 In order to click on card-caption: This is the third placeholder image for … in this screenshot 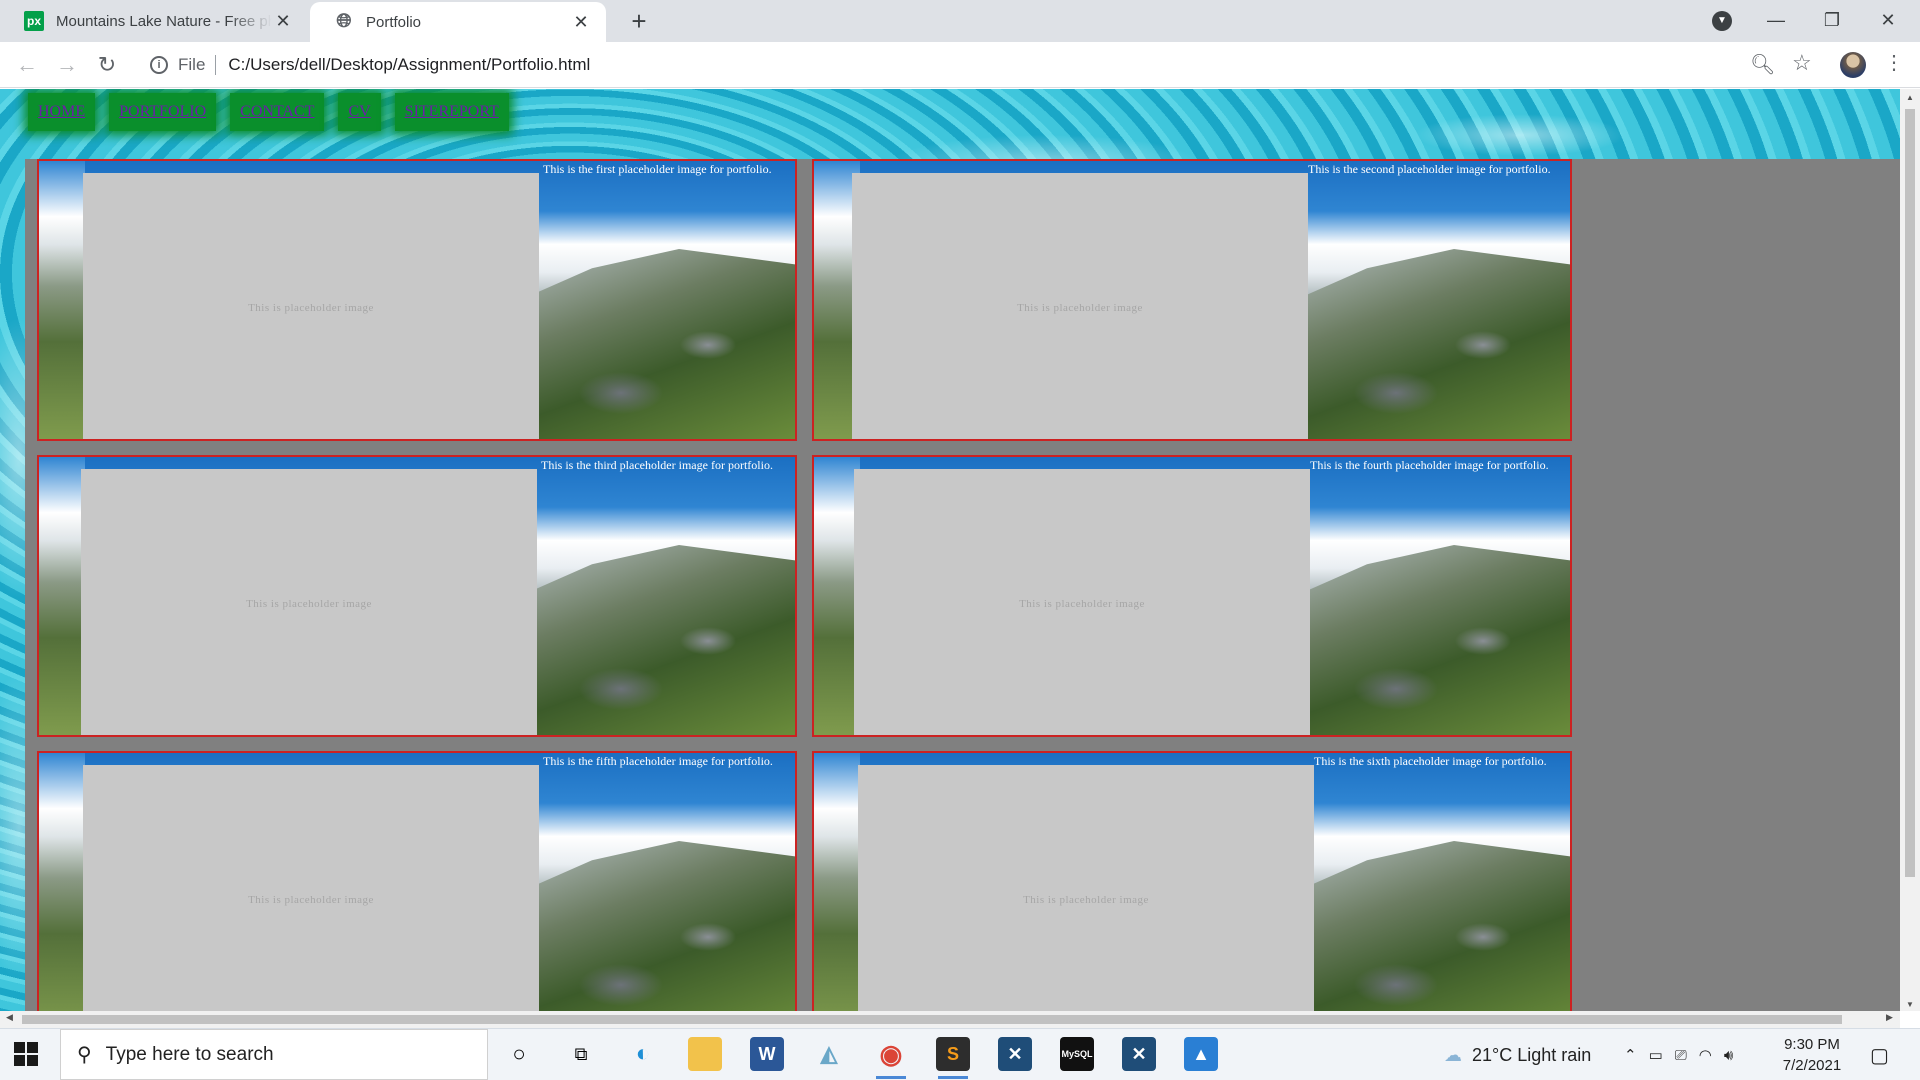, I will do `click(657, 465)`.